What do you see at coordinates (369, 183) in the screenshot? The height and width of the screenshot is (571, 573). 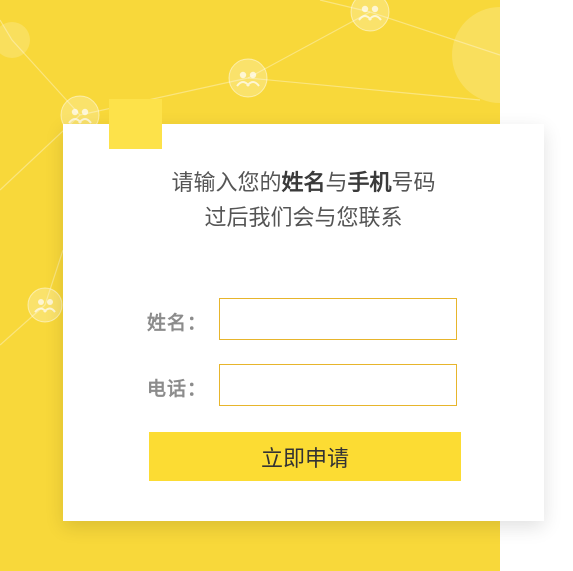 I see `headline-emphasis-phone: 手机` at bounding box center [369, 183].